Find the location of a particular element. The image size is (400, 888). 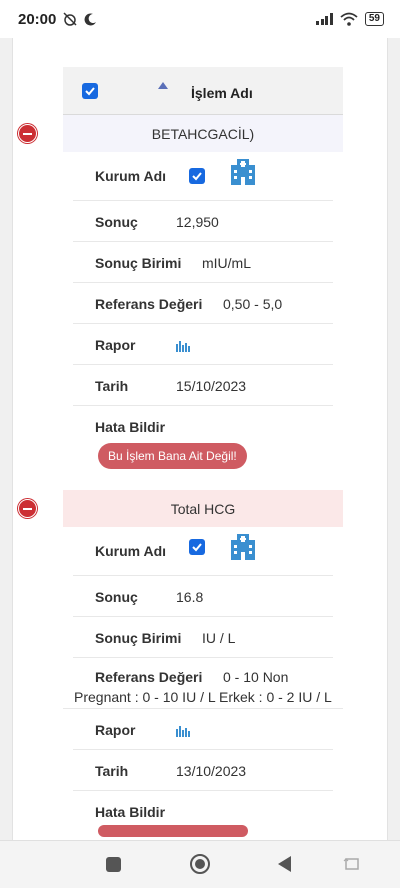

column-header-islem-adi: İşlem Adı is located at coordinates (222, 93).